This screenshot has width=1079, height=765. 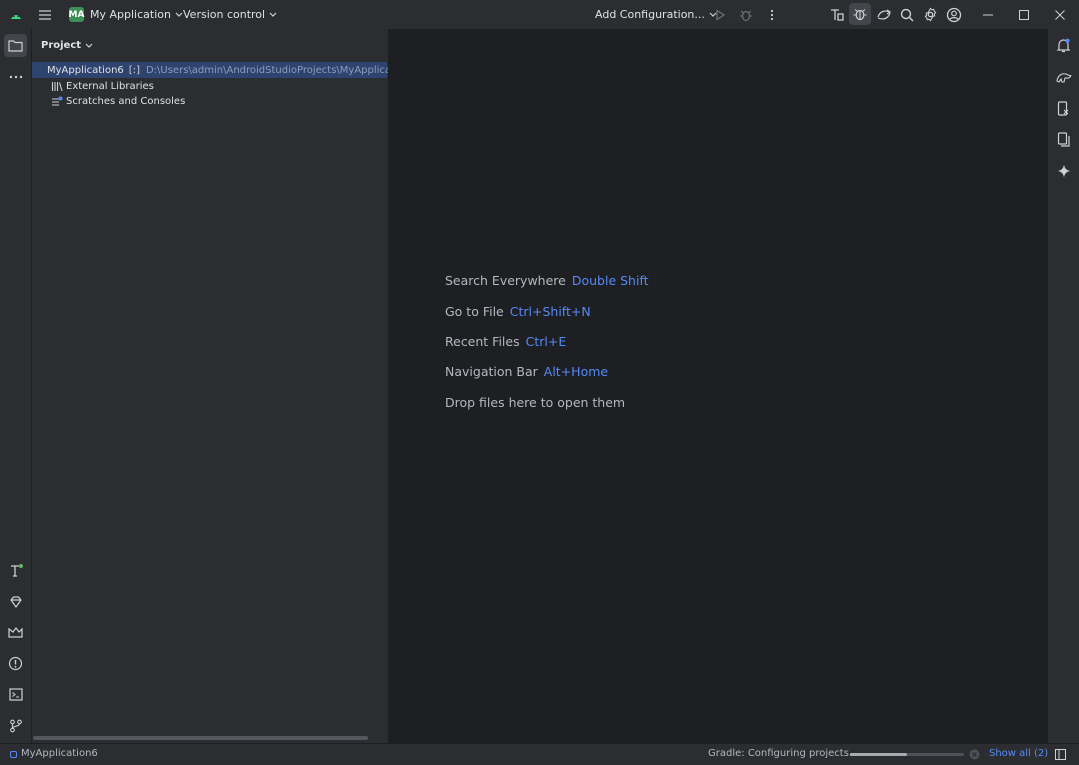 I want to click on device-manager-button, so click(x=1063, y=108).